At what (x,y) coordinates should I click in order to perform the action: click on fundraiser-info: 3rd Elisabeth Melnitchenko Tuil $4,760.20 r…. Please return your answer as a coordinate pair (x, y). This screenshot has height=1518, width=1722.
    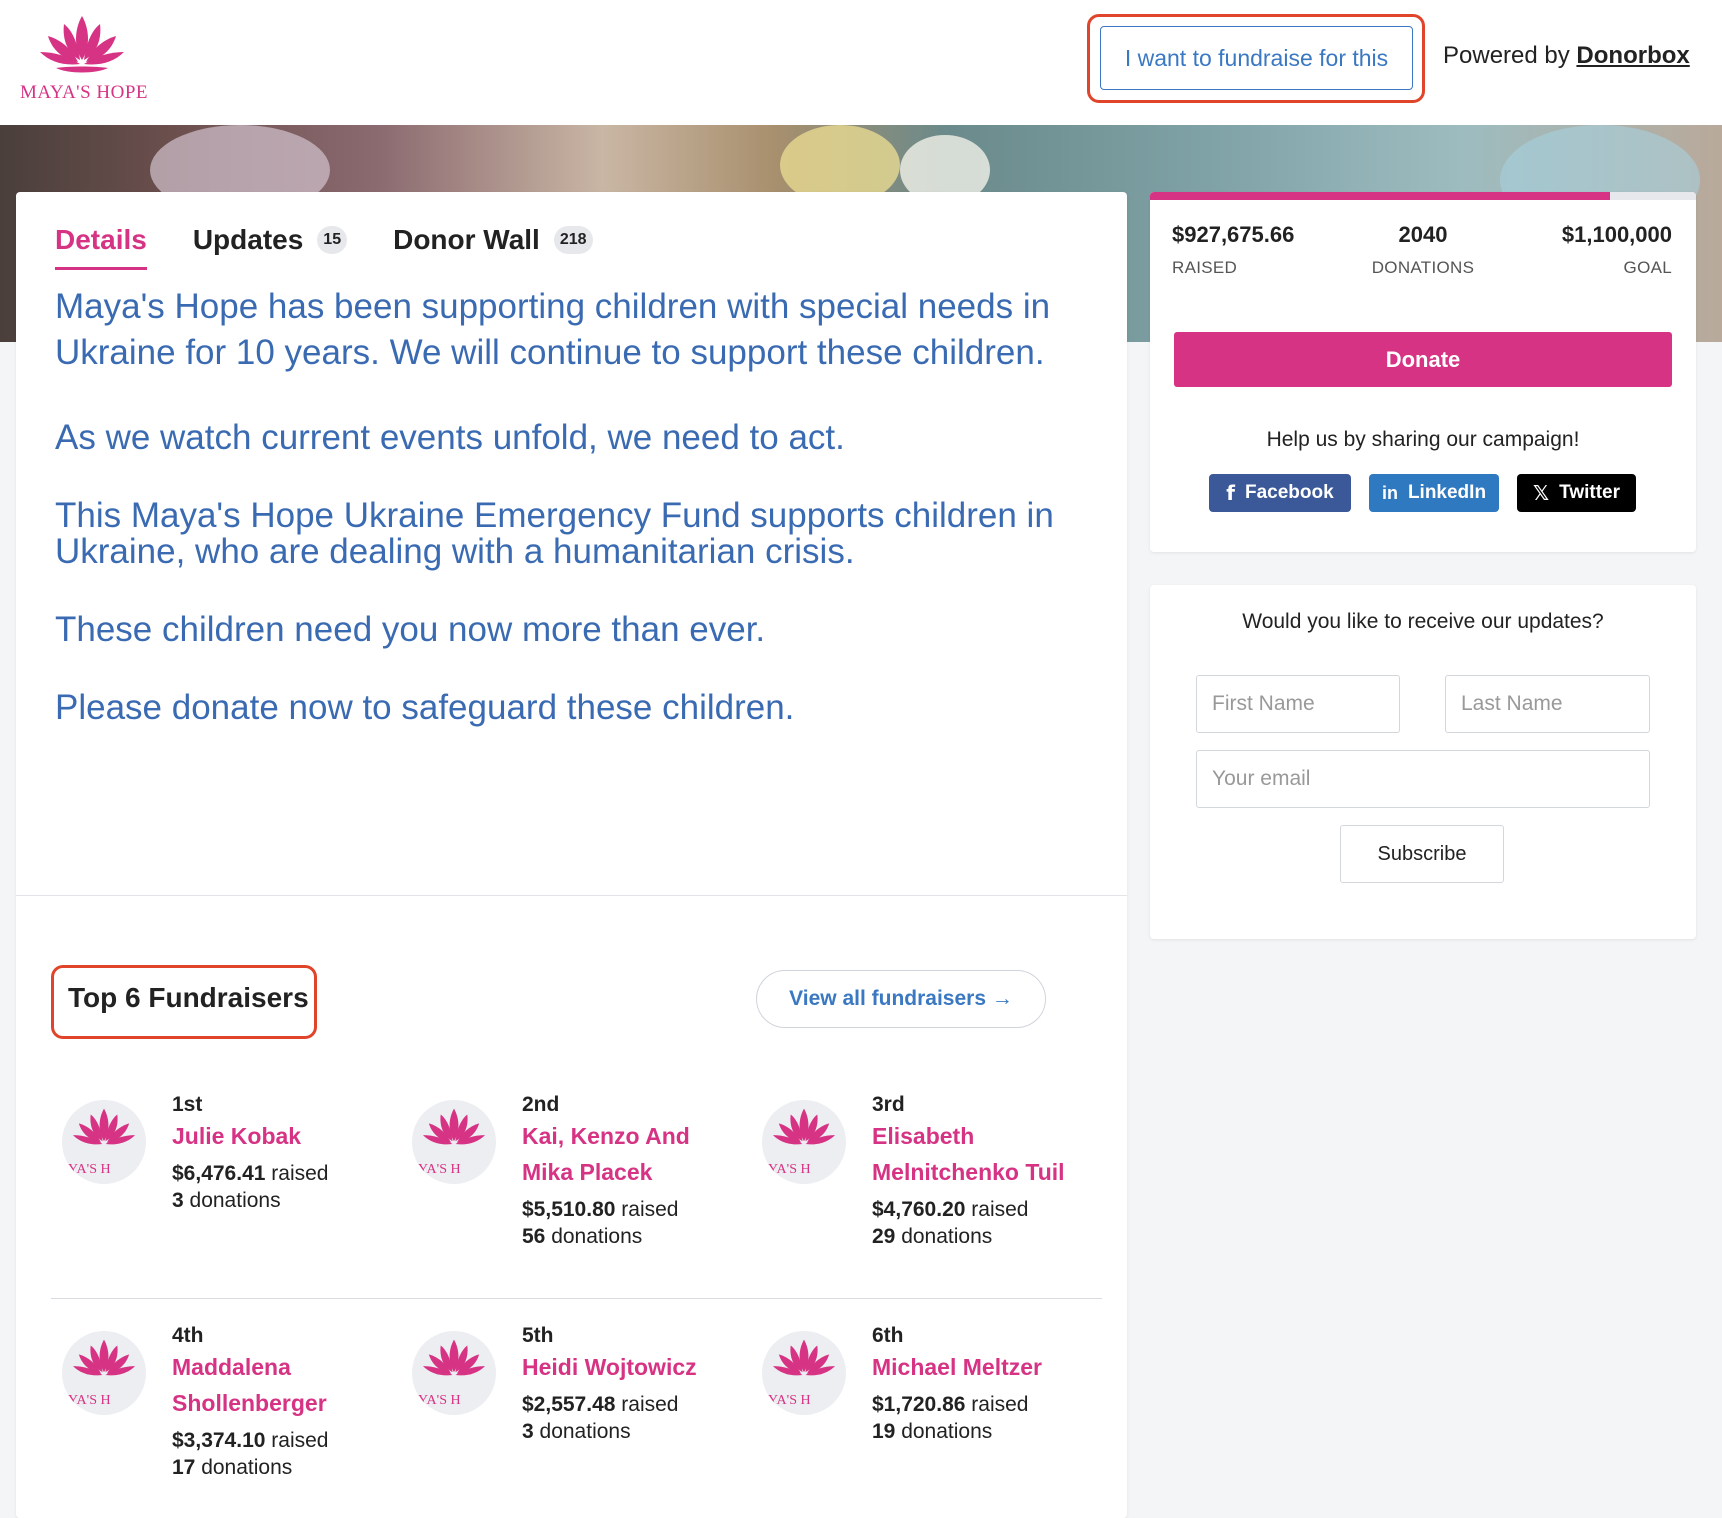
    Looking at the image, I should click on (992, 1171).